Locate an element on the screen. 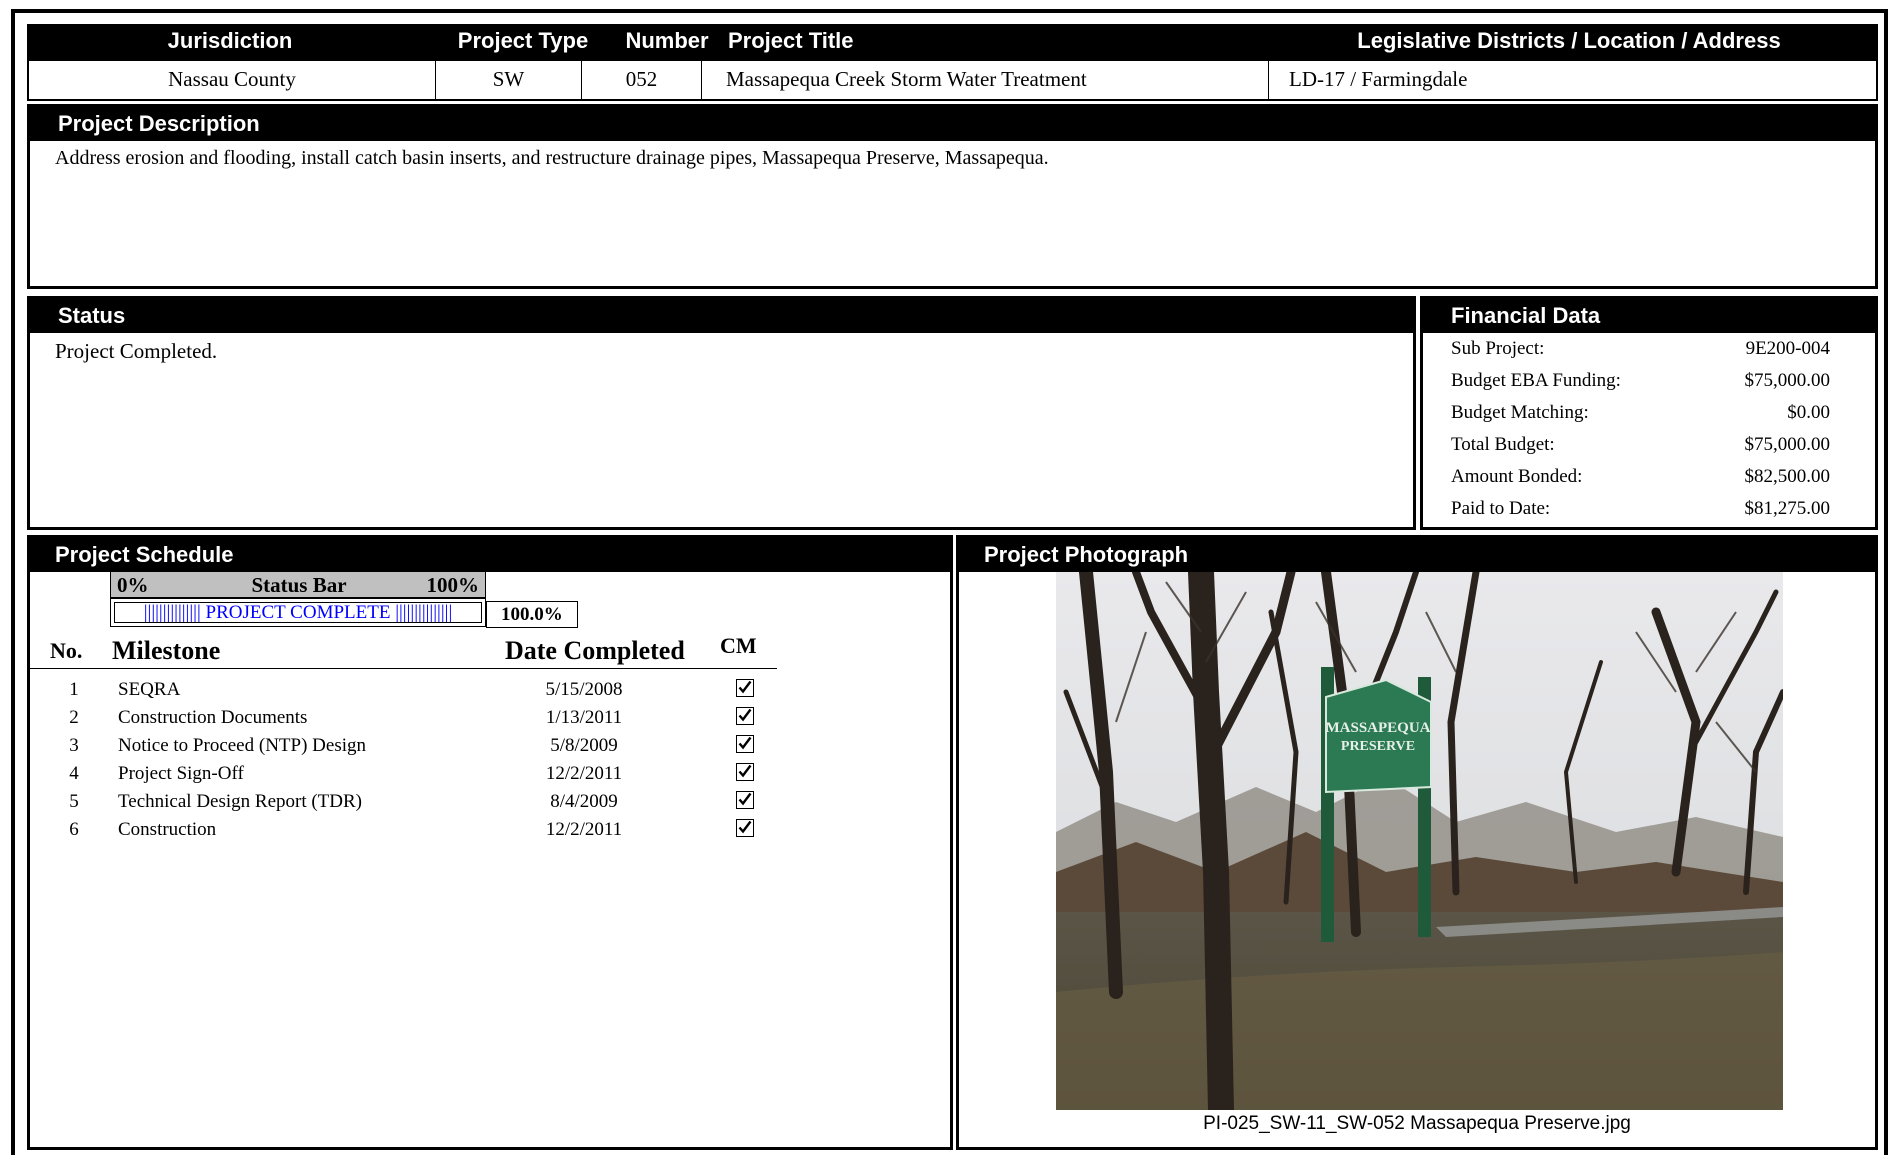 The image size is (1893, 1155). status-box: Status Project Completed. is located at coordinates (721, 413).